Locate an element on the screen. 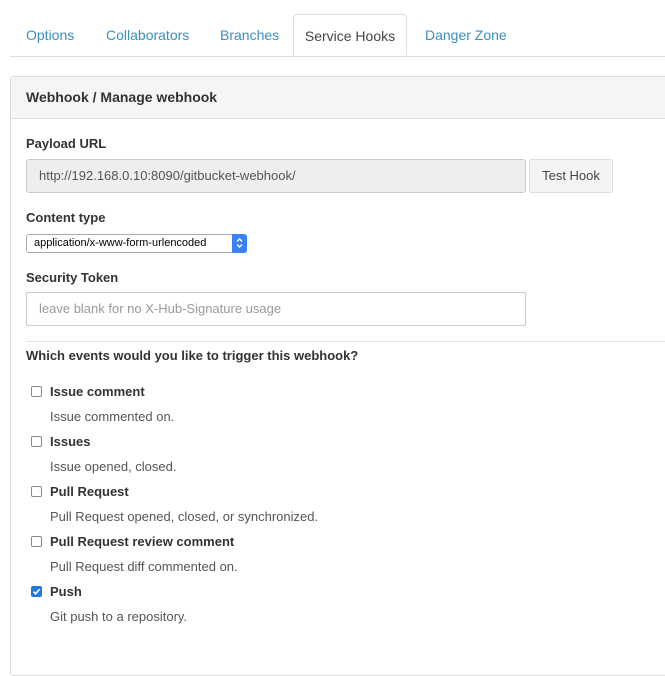 This screenshot has width=665, height=676. event-name-pr-review-comment: Pull Request review comment is located at coordinates (142, 541).